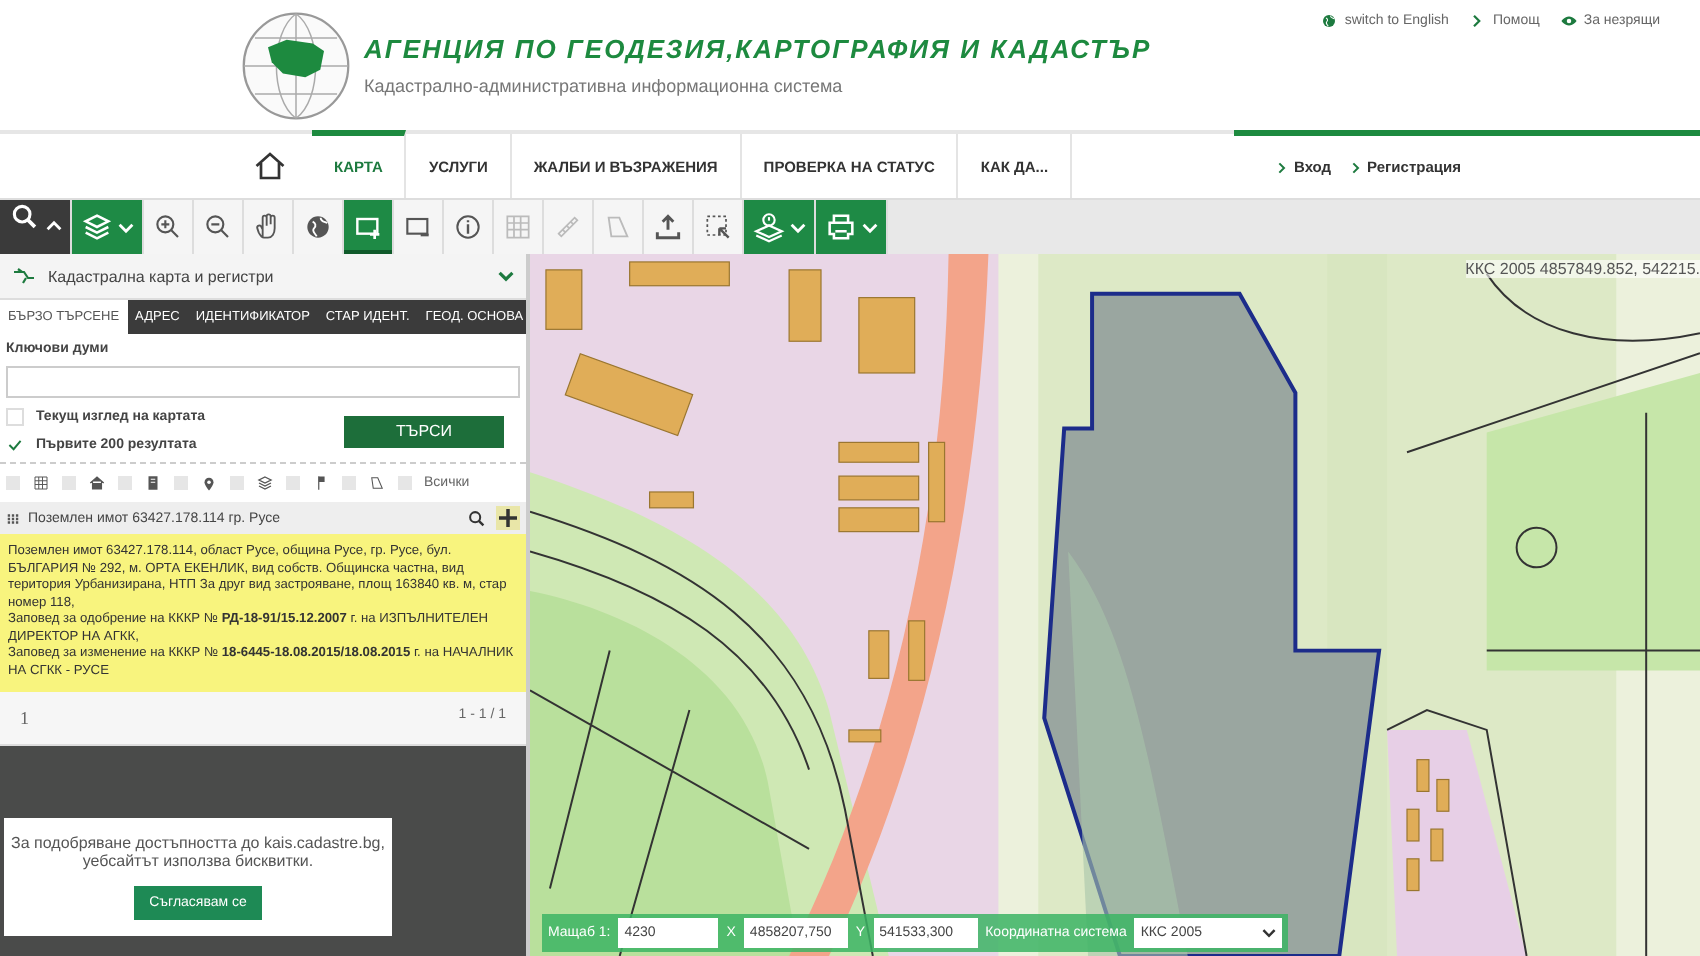 This screenshot has height=956, width=1700. I want to click on page-number: 1, so click(24, 717).